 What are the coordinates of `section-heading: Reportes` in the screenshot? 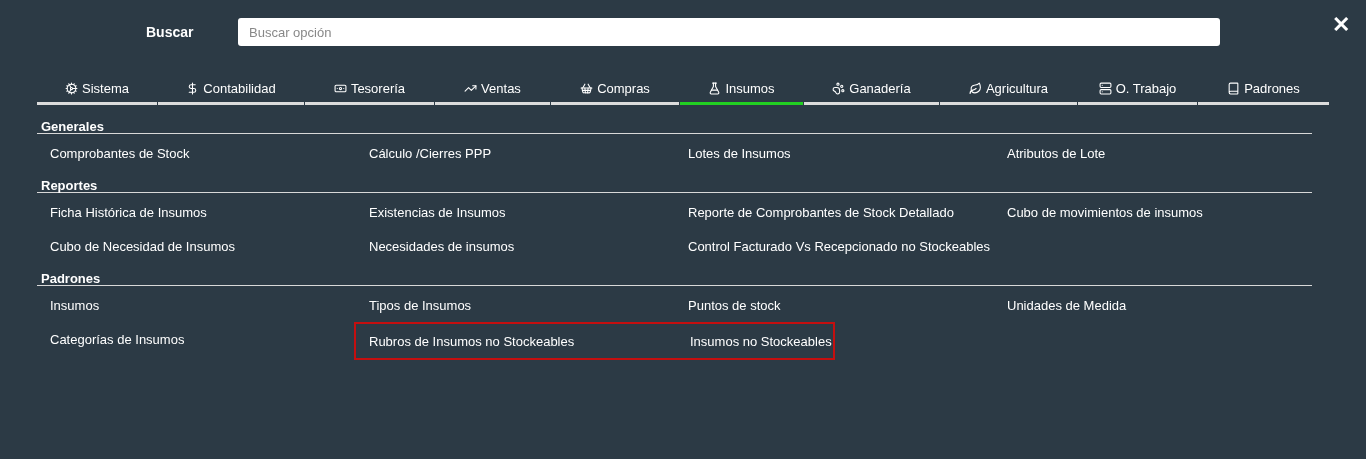 It's located at (674, 185).